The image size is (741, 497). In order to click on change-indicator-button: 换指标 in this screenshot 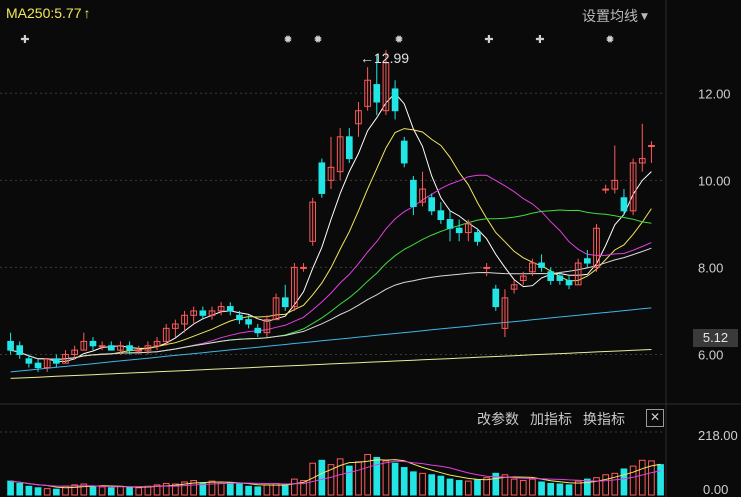, I will do `click(604, 420)`.